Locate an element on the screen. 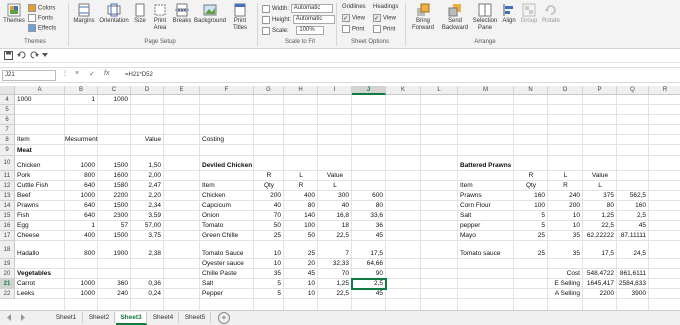  cell-q15: 2,5 is located at coordinates (631, 216).